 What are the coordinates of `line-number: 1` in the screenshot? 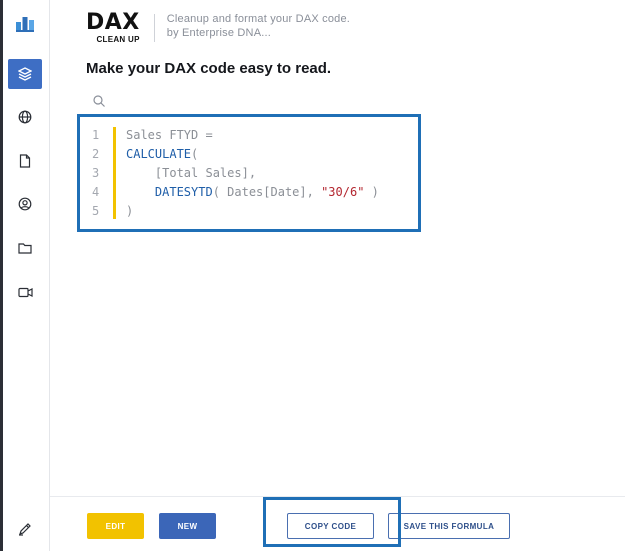 It's located at (96, 135).